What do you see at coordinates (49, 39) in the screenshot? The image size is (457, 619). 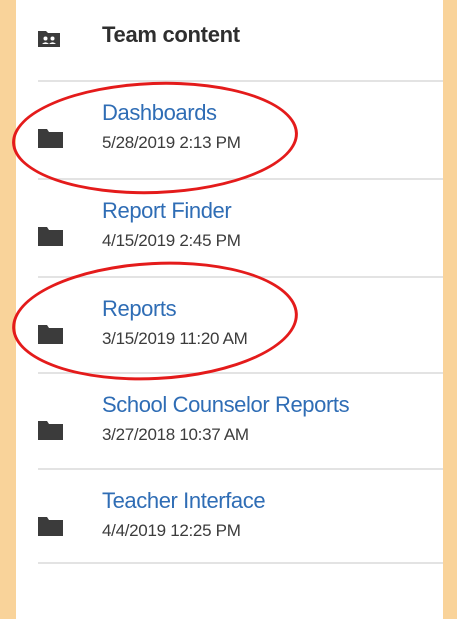 I see `team-folder-icon` at bounding box center [49, 39].